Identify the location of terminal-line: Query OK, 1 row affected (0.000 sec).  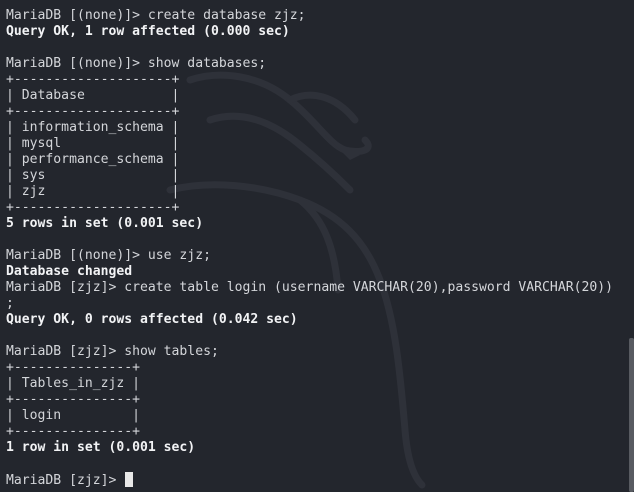
(148, 31).